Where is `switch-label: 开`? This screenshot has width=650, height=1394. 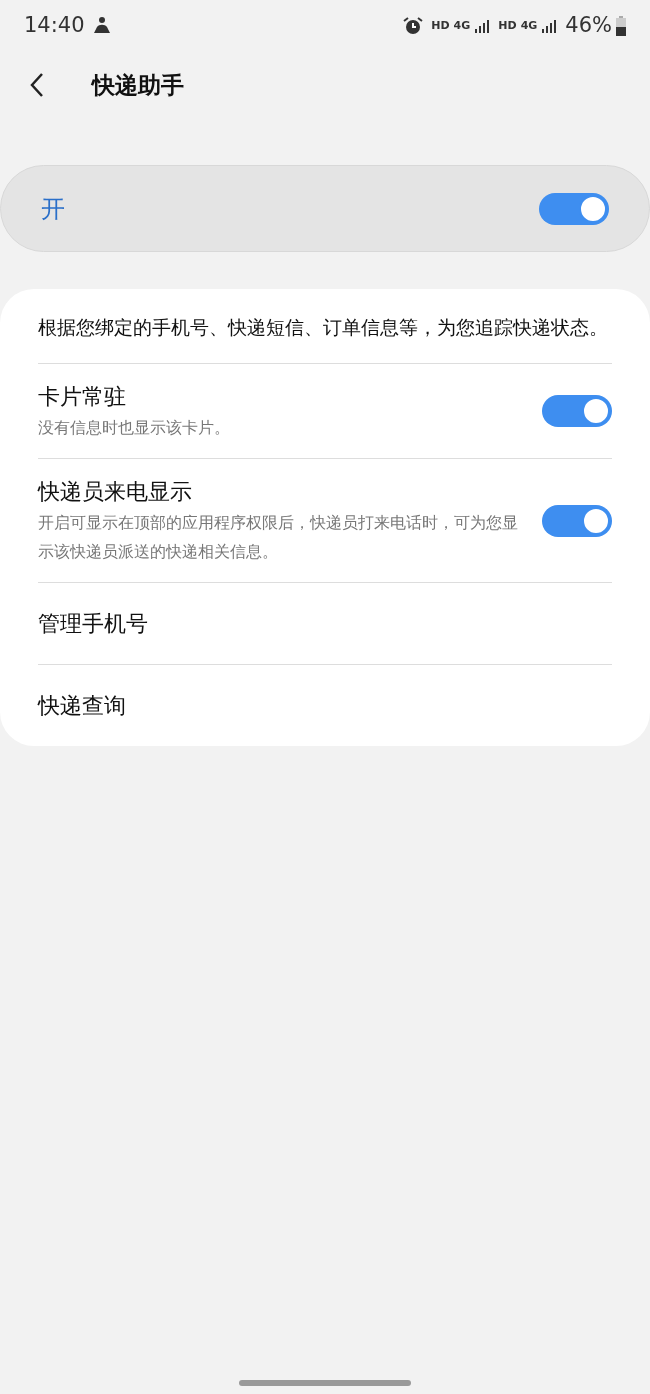 switch-label: 开 is located at coordinates (53, 209).